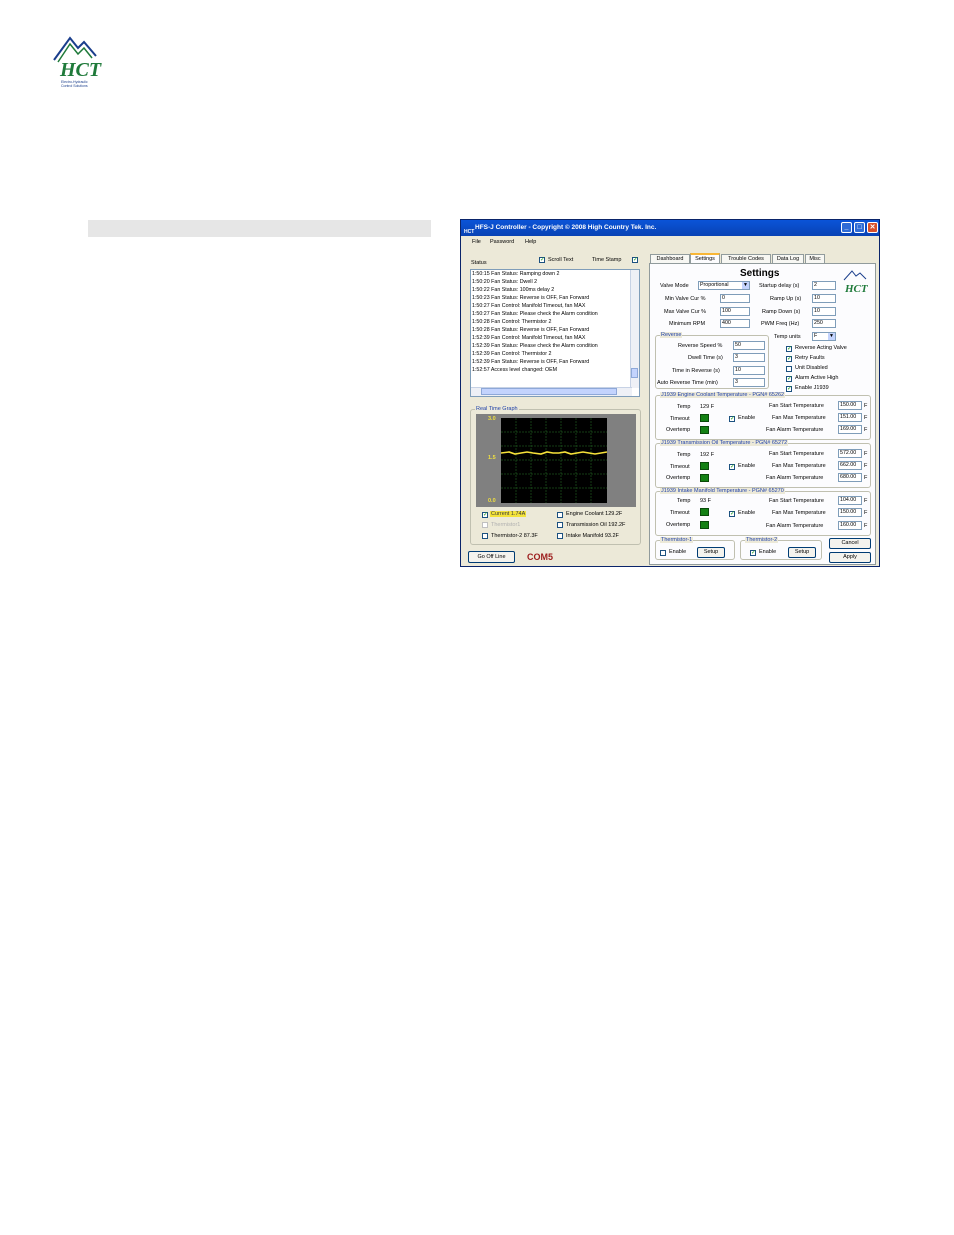 This screenshot has width=954, height=1235. What do you see at coordinates (821, 348) in the screenshot?
I see `reverse-acting-valve-label: Reverse Acting Valve` at bounding box center [821, 348].